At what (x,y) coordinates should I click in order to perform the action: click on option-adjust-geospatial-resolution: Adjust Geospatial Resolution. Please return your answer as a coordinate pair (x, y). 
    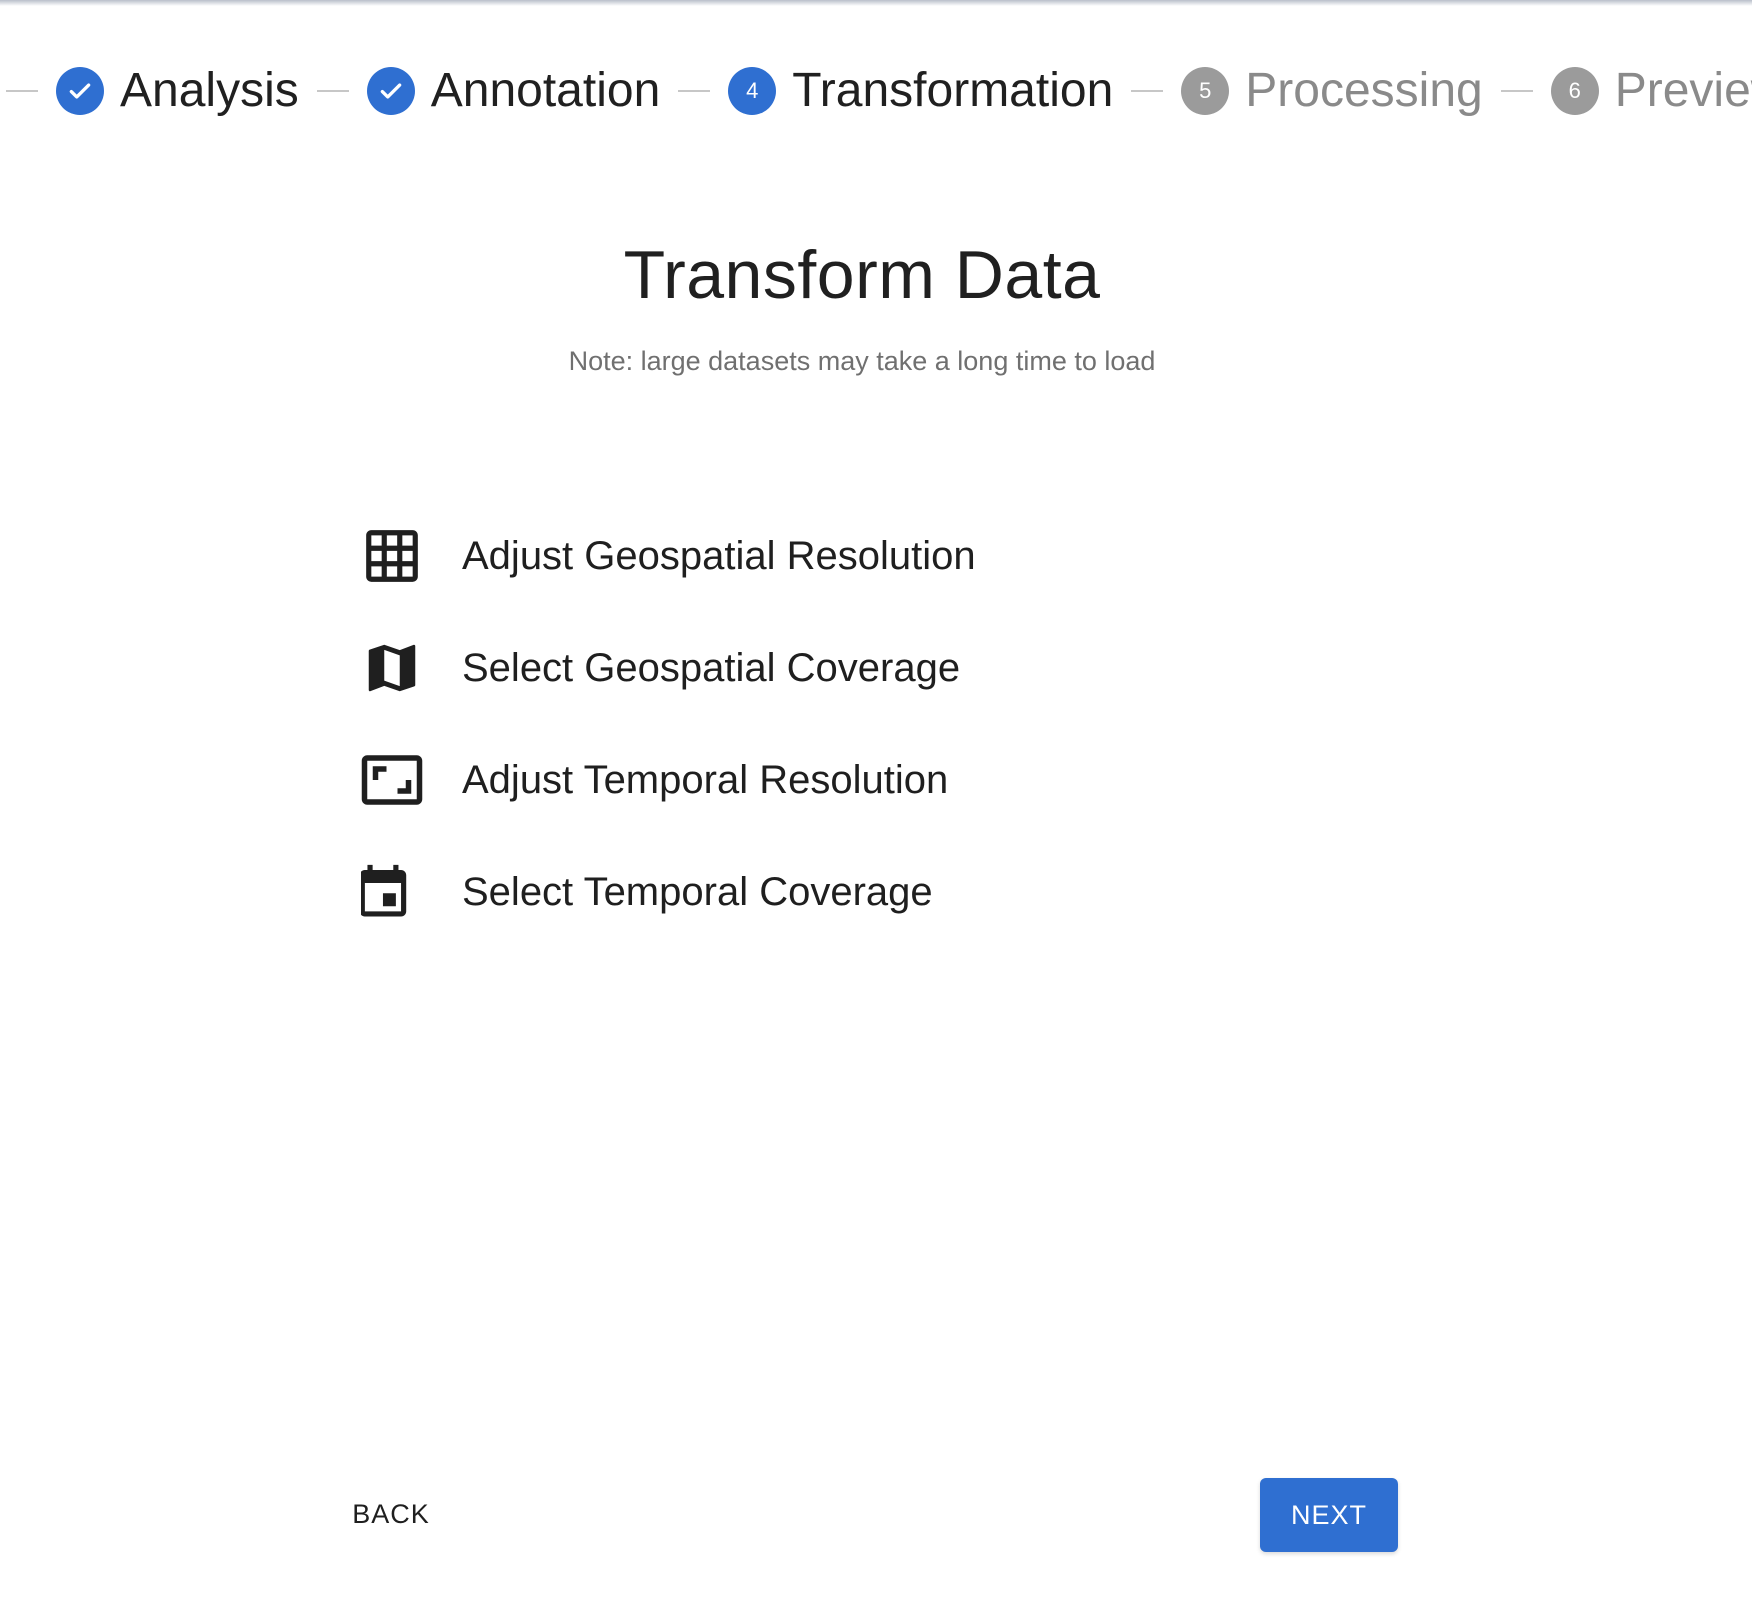
    Looking at the image, I should click on (666, 556).